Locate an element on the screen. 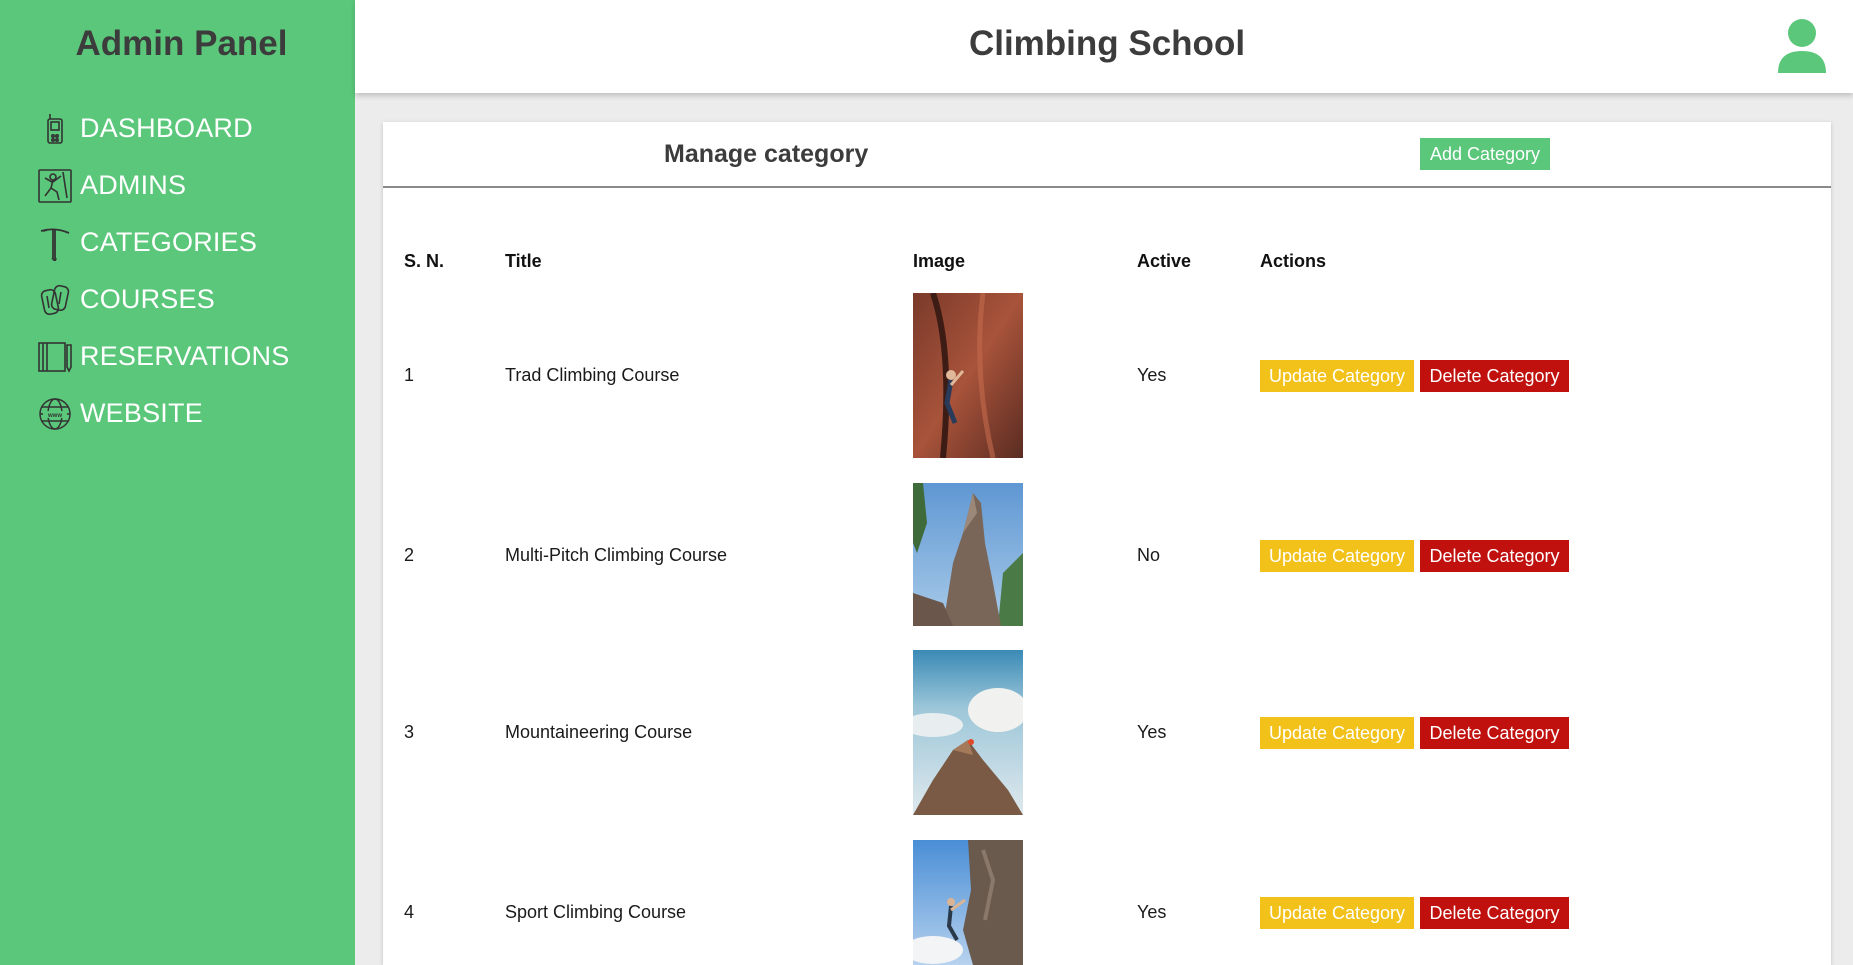  sidebar-item-label: CATEGORIES is located at coordinates (169, 242).